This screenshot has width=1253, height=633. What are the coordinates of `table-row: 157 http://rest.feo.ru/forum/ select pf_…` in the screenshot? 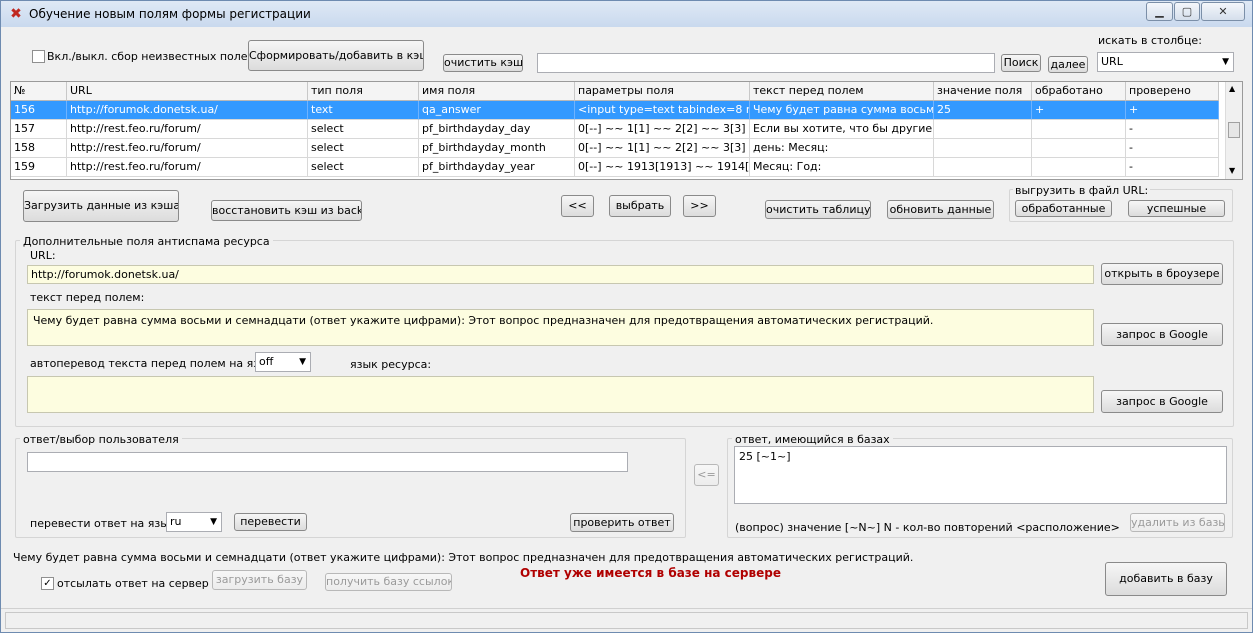 It's located at (618, 129).